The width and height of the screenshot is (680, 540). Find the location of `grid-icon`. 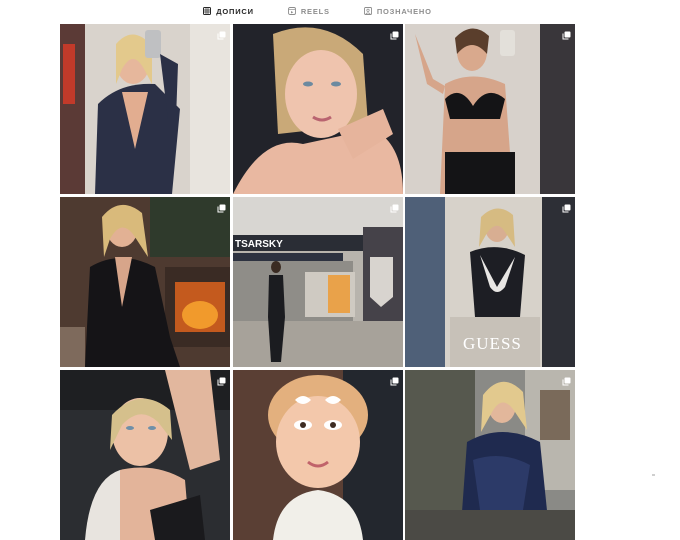

grid-icon is located at coordinates (207, 11).